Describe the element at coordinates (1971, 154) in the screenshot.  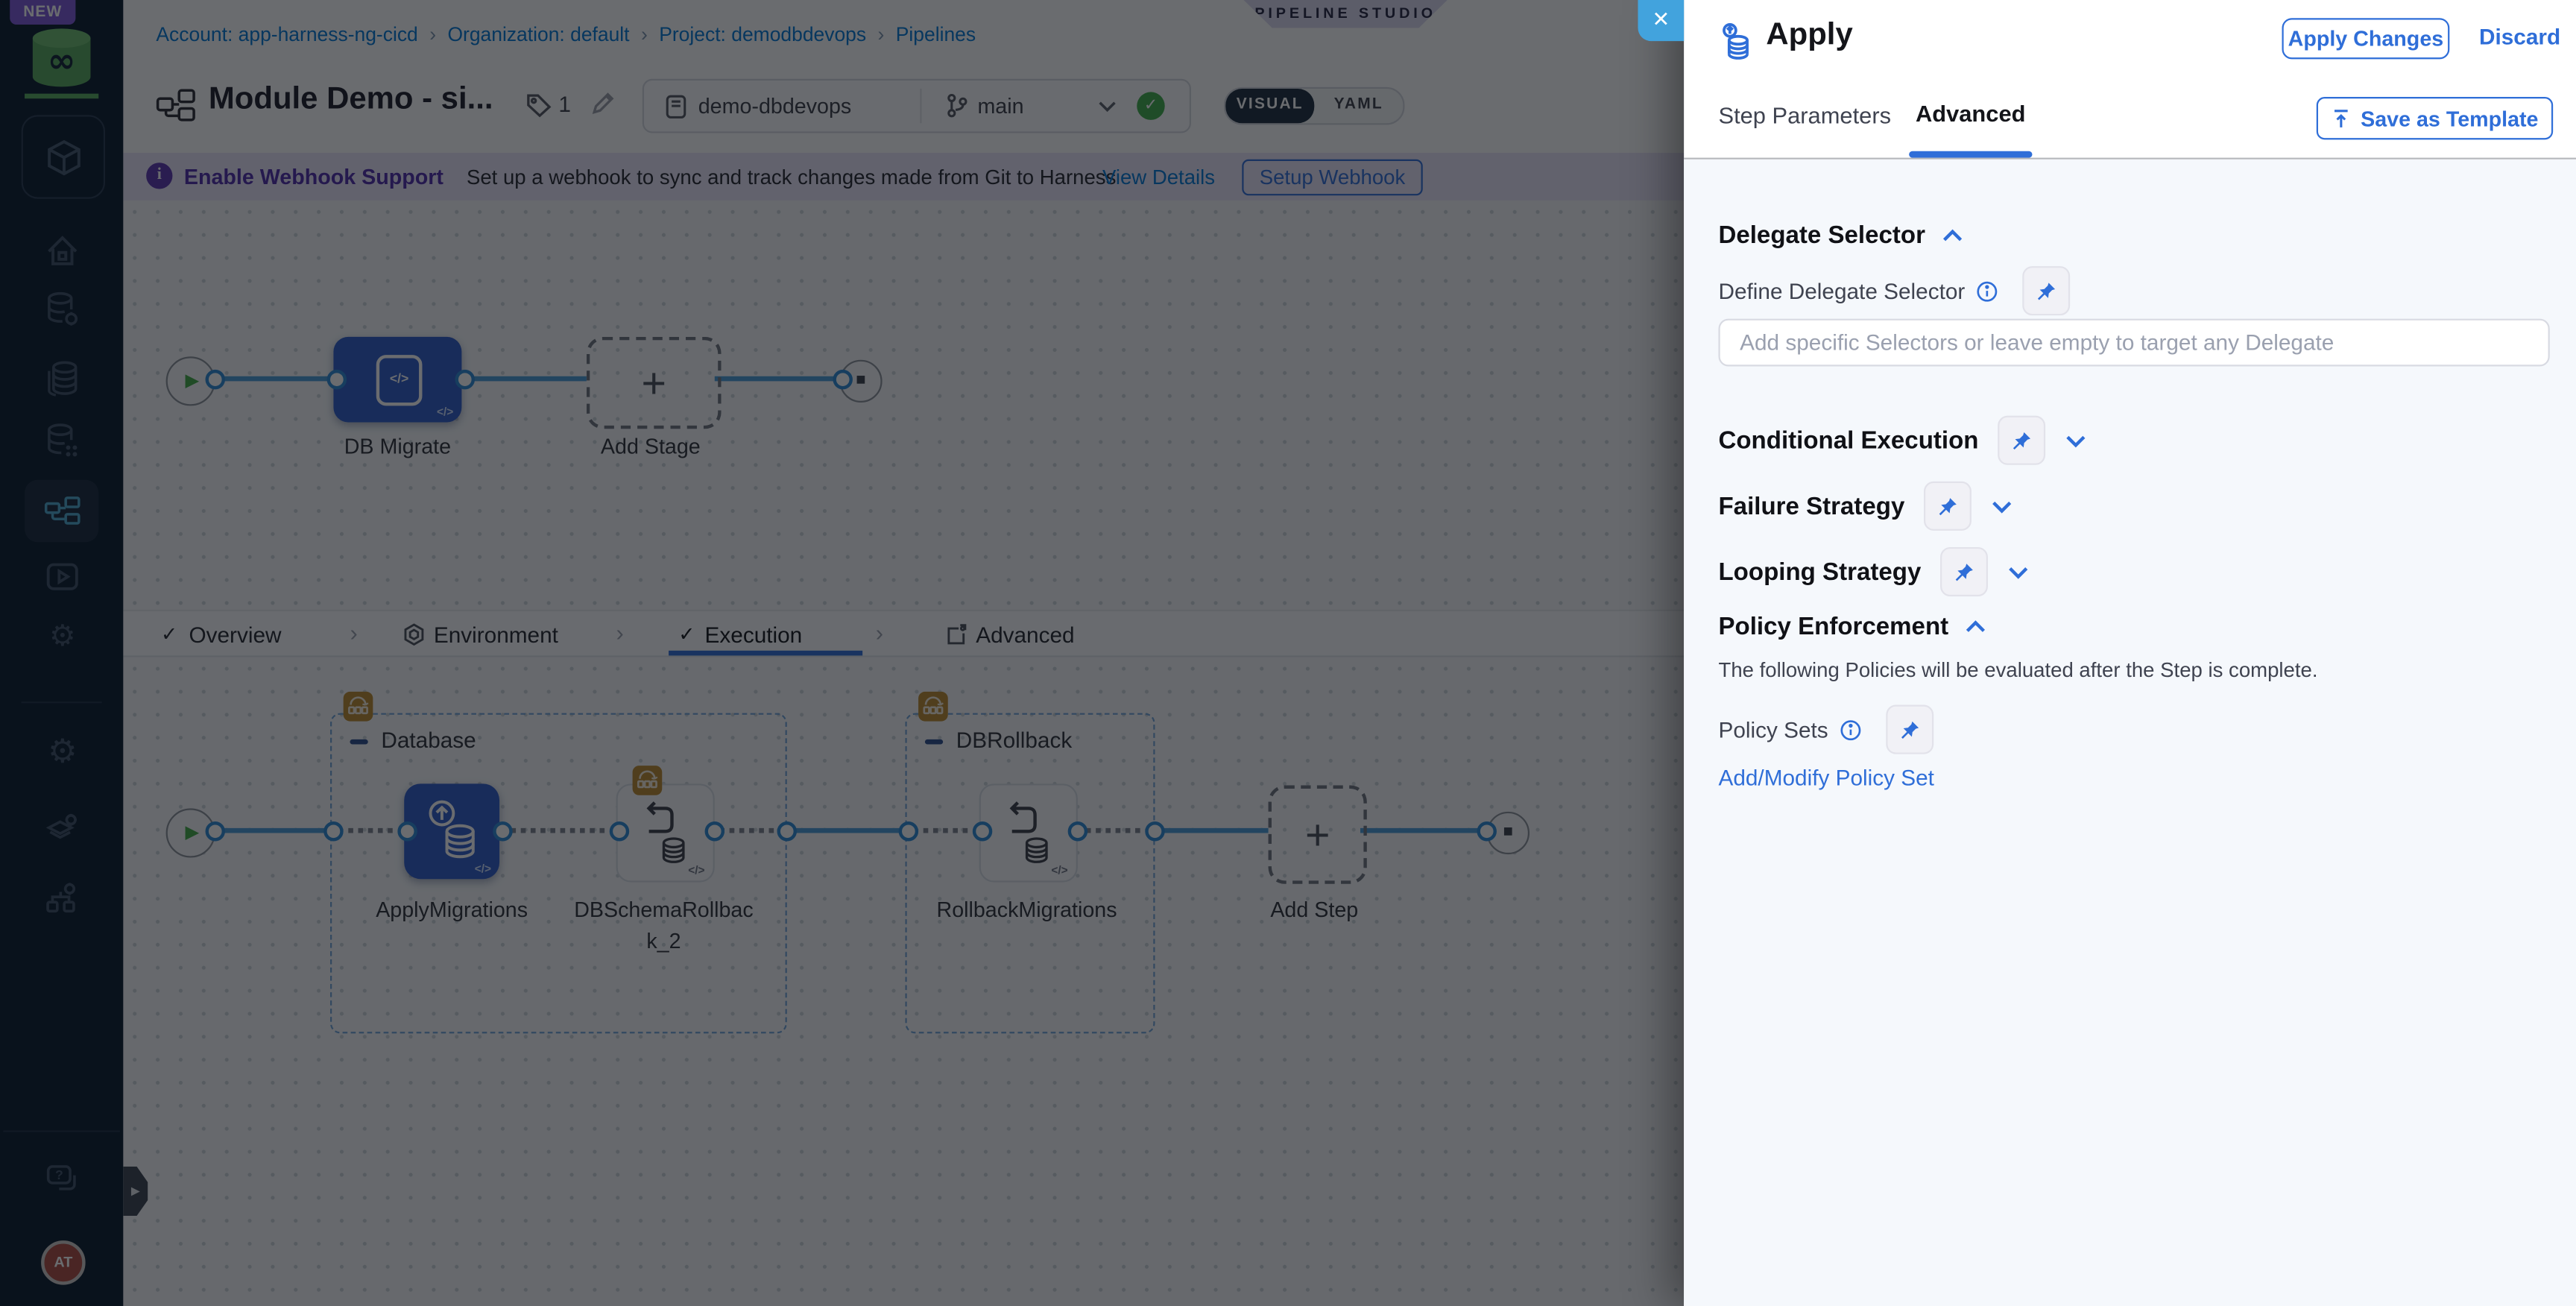
I see `active-tab-underline` at that location.